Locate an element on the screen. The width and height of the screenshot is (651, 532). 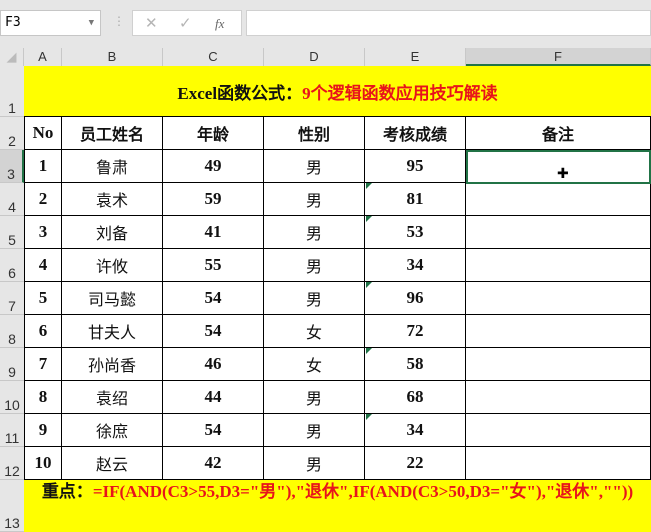
header-cell: 性别 is located at coordinates (314, 133).